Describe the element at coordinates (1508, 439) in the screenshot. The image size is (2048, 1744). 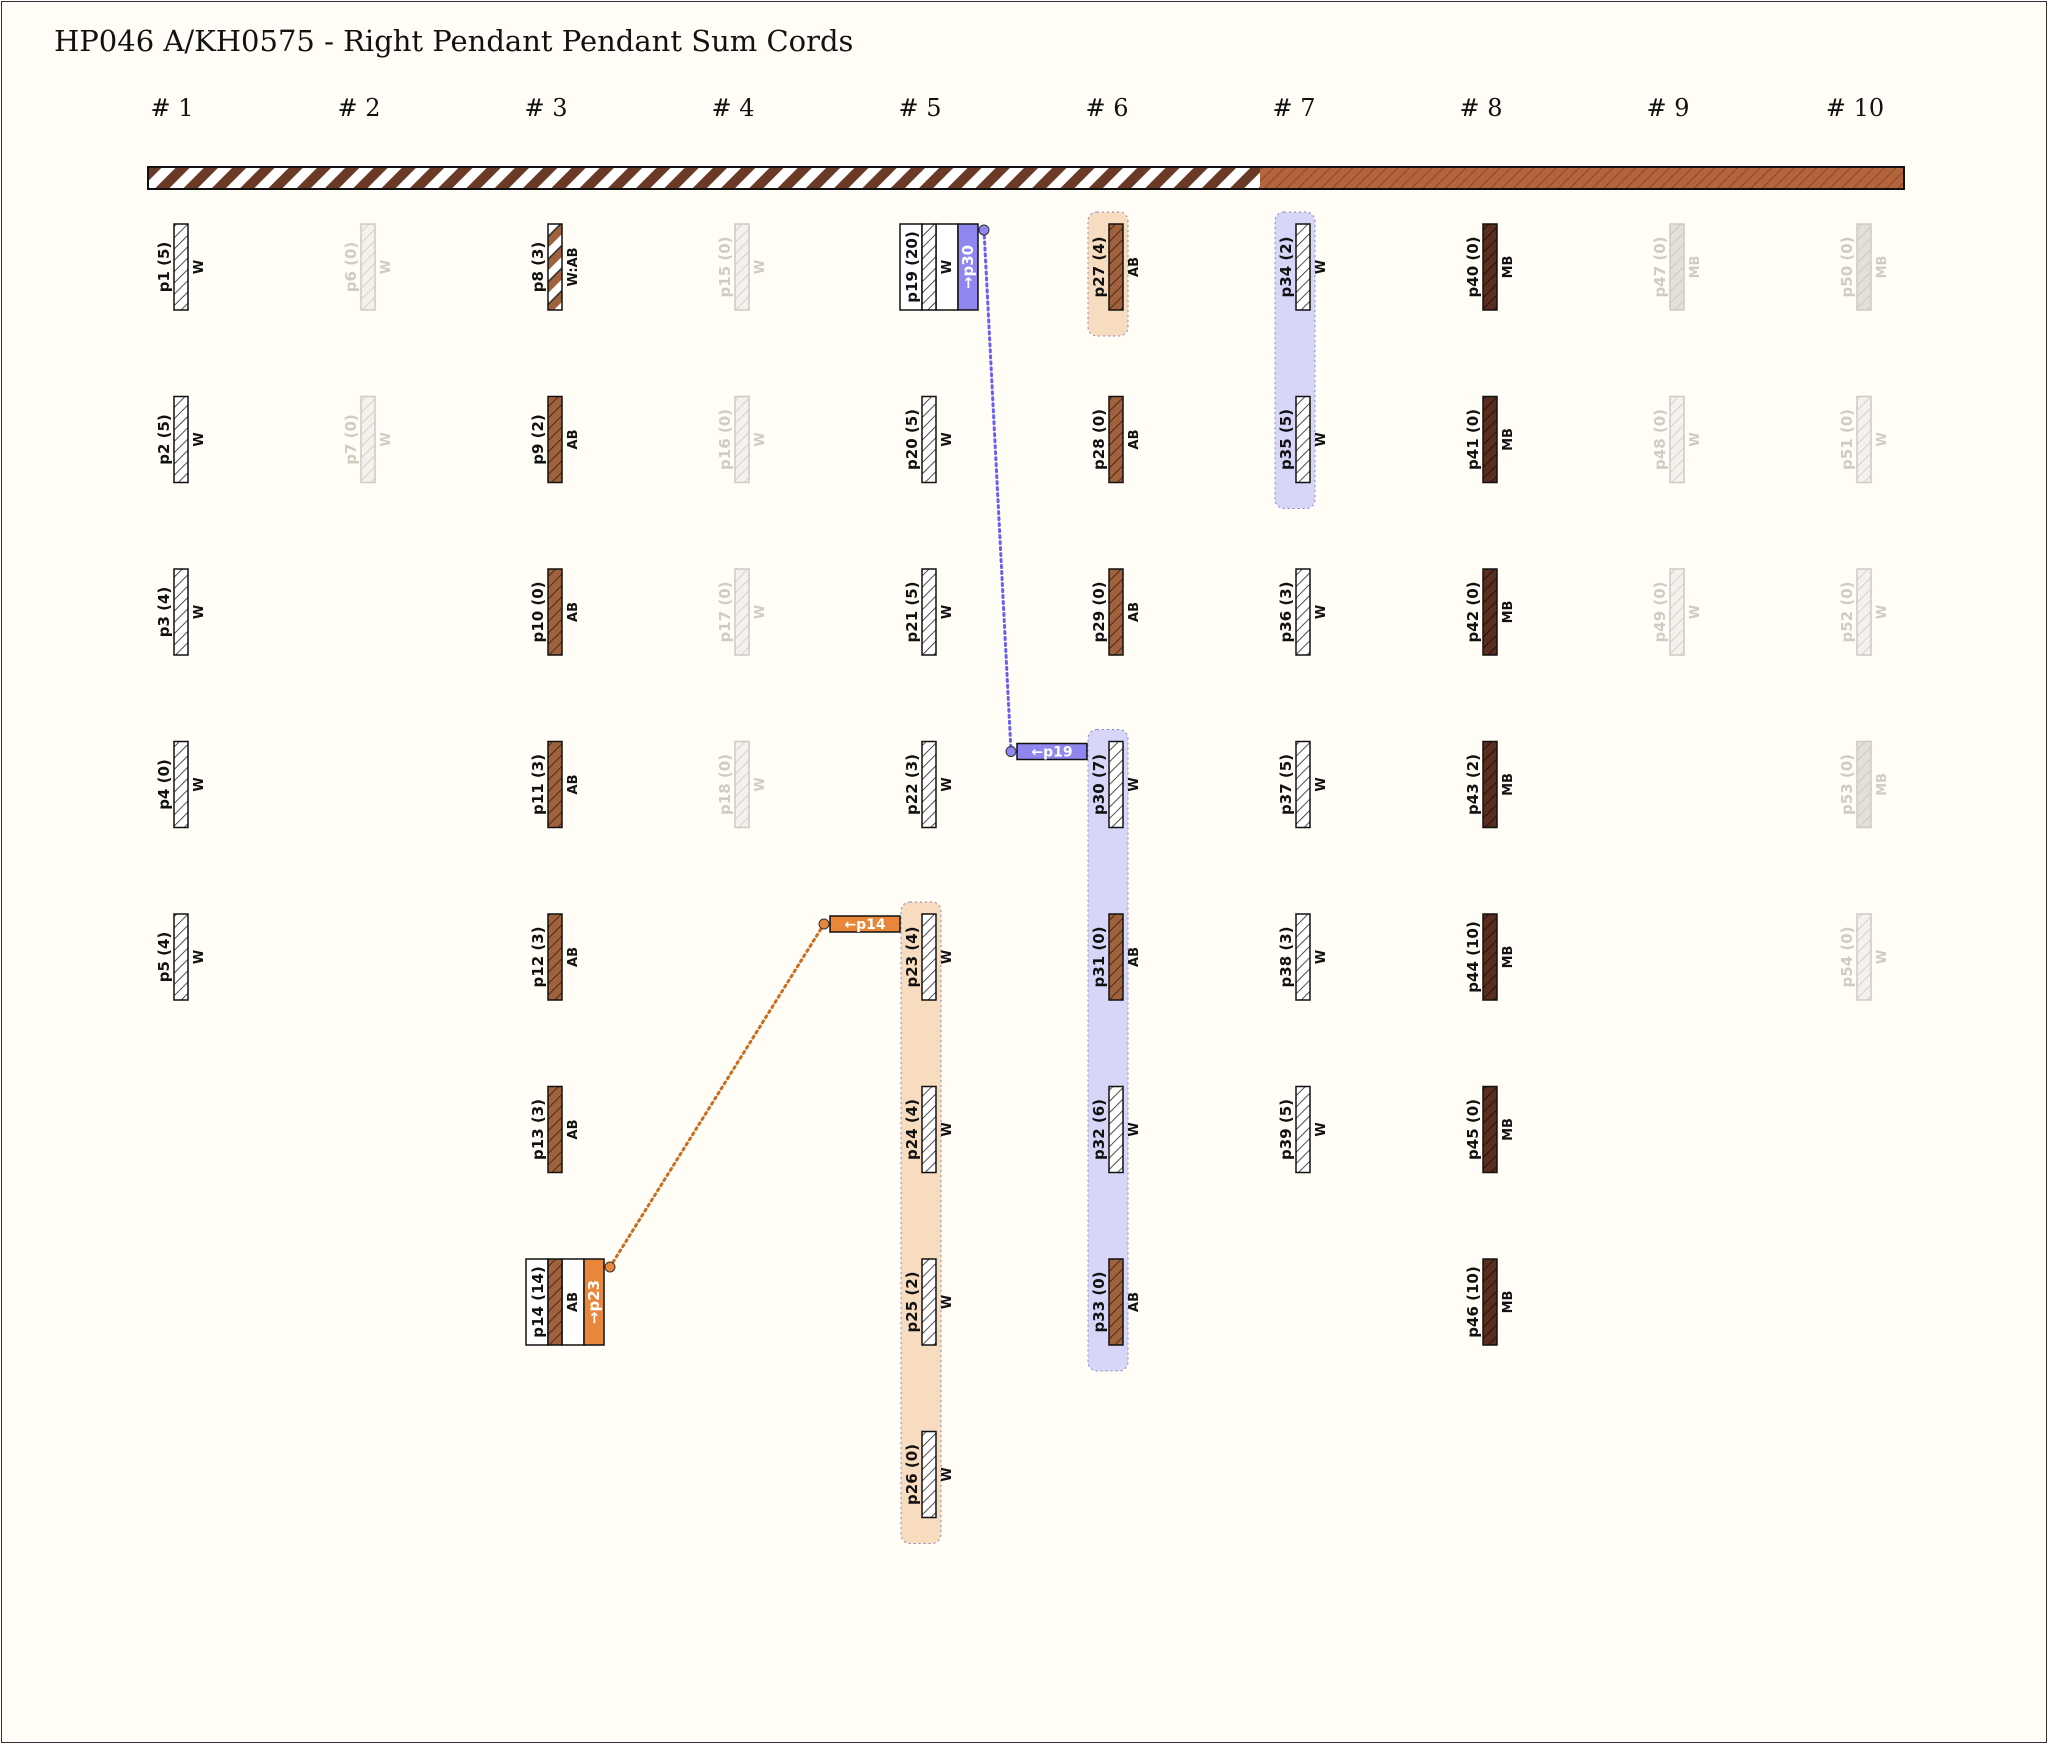
I see `cord-color-p41: MB` at that location.